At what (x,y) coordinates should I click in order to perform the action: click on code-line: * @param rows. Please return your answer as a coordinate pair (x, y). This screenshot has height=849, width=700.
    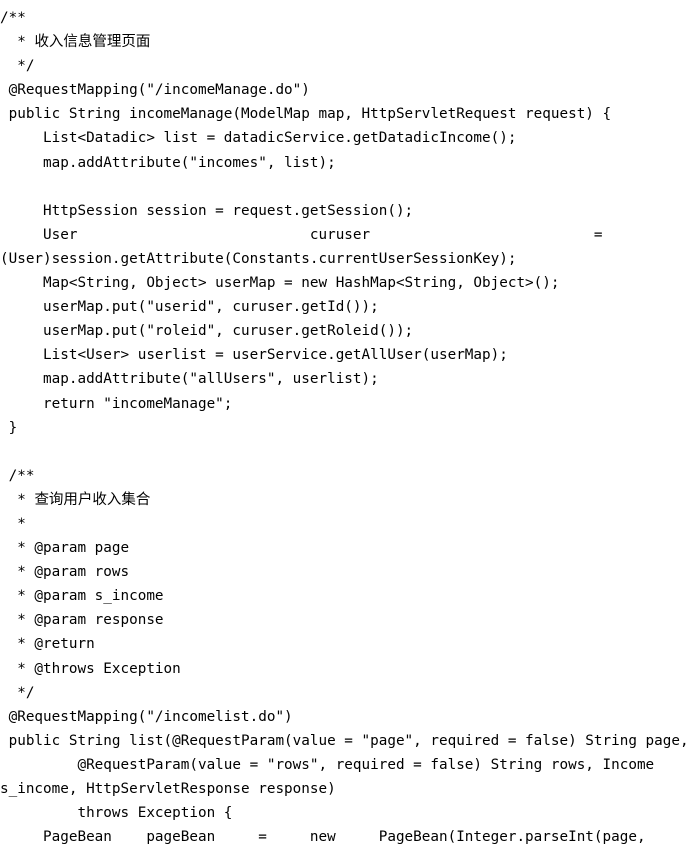
    Looking at the image, I should click on (65, 572).